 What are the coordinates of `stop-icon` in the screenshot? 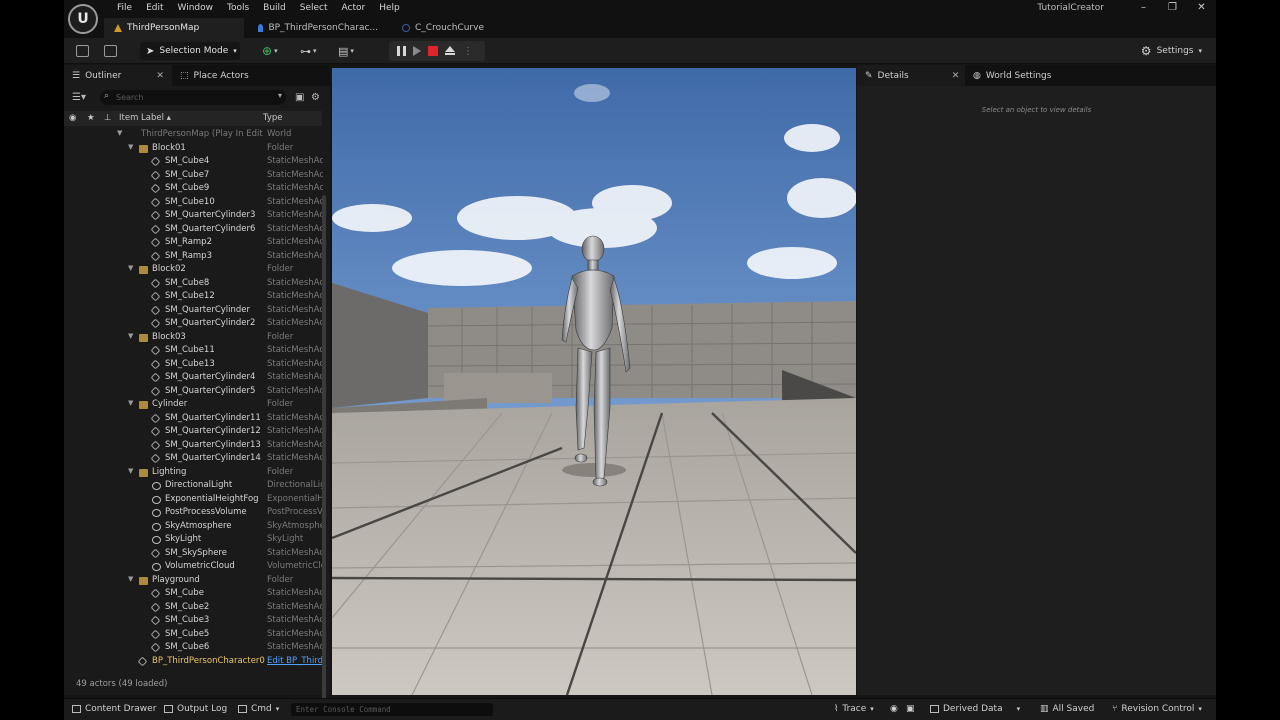 It's located at (433, 51).